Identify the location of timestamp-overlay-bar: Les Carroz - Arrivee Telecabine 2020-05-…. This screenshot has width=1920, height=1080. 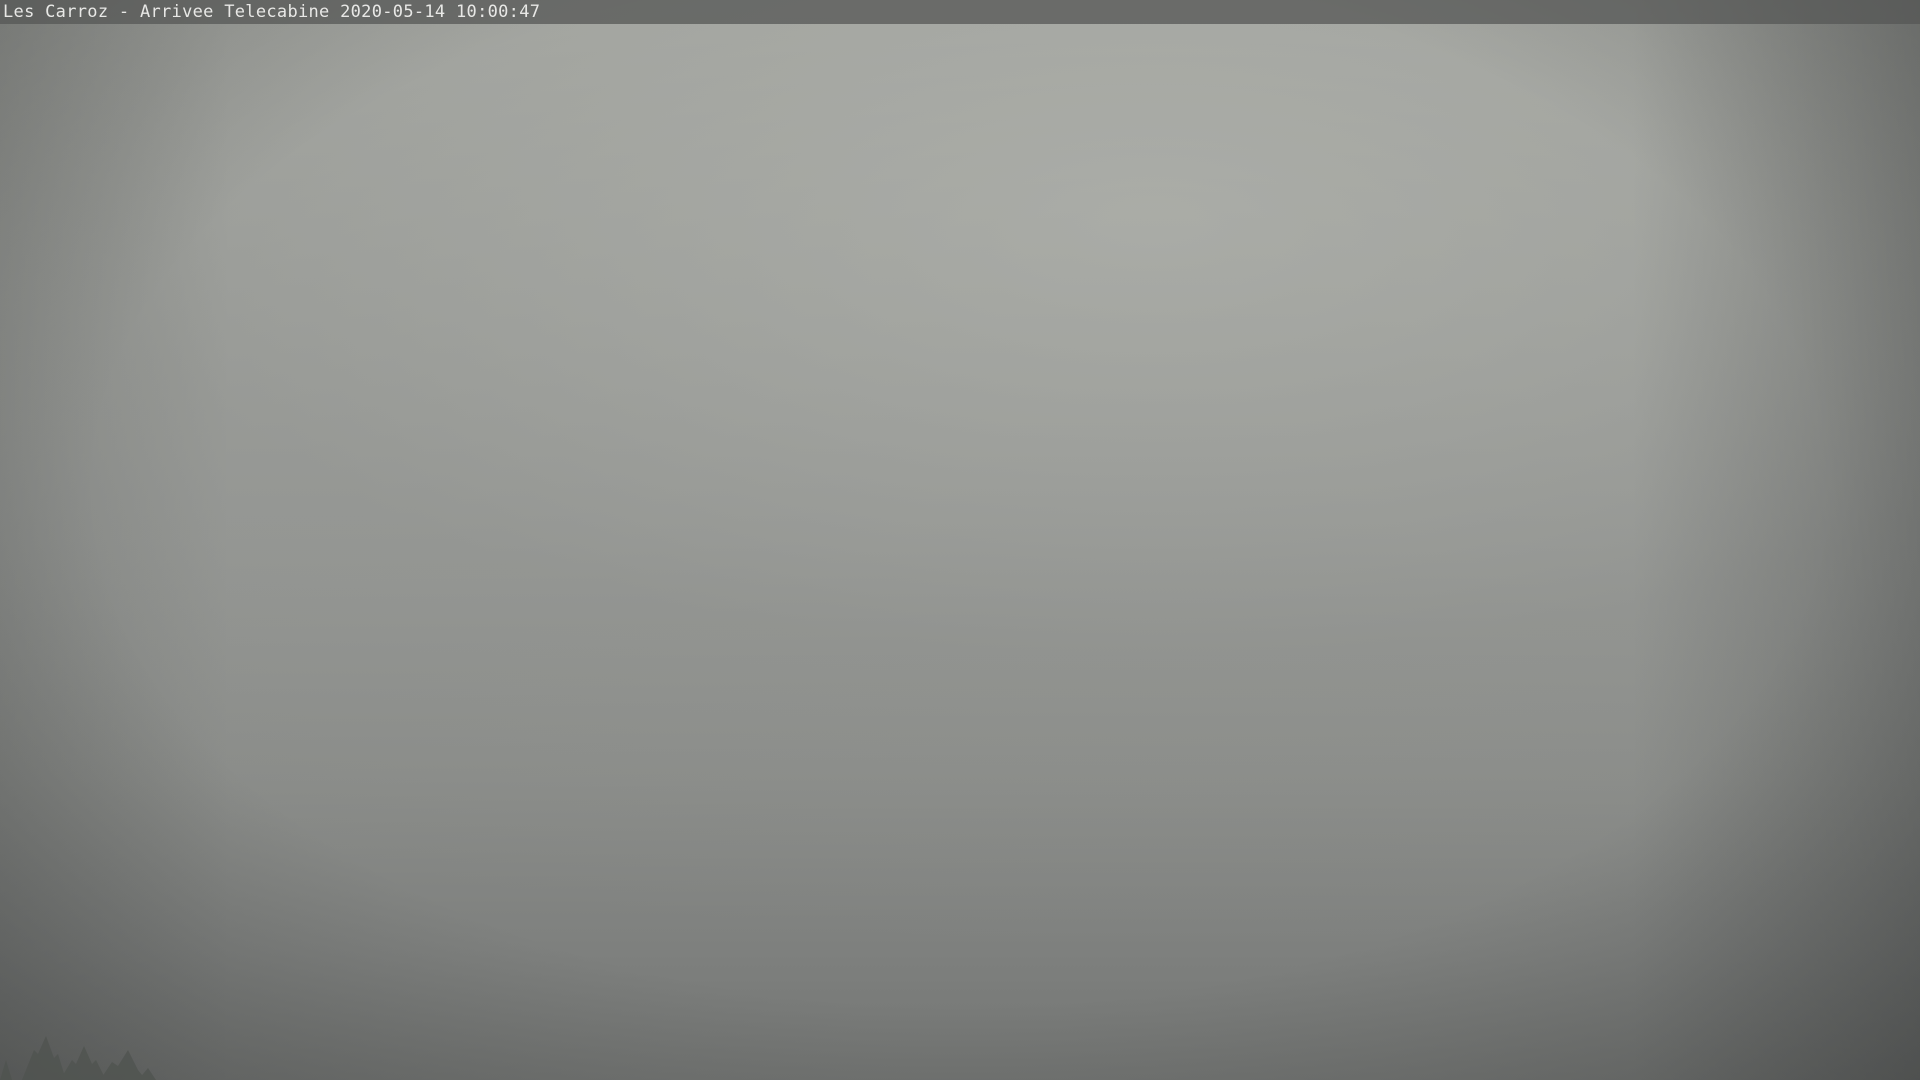
(960, 12).